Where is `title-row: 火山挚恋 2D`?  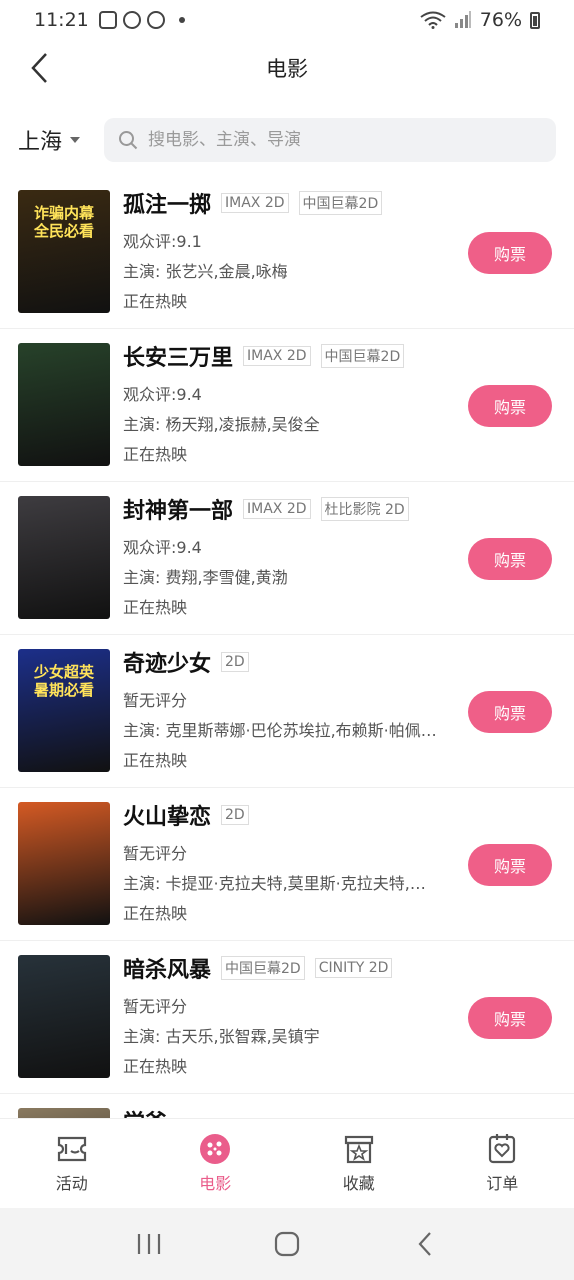
title-row: 火山挚恋 2D is located at coordinates (288, 815).